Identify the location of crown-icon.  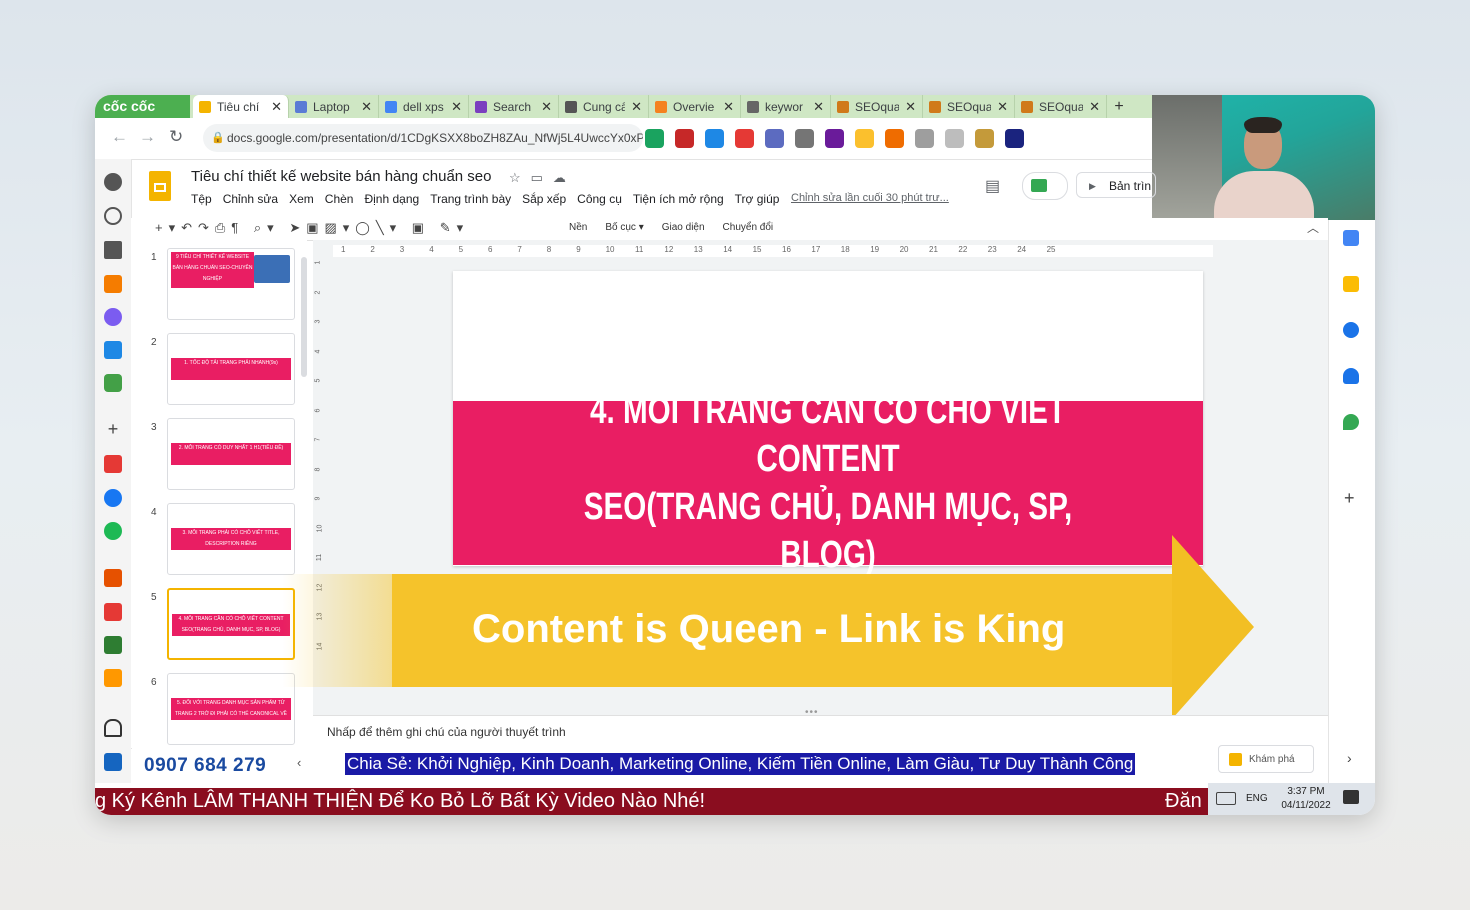
(113, 284).